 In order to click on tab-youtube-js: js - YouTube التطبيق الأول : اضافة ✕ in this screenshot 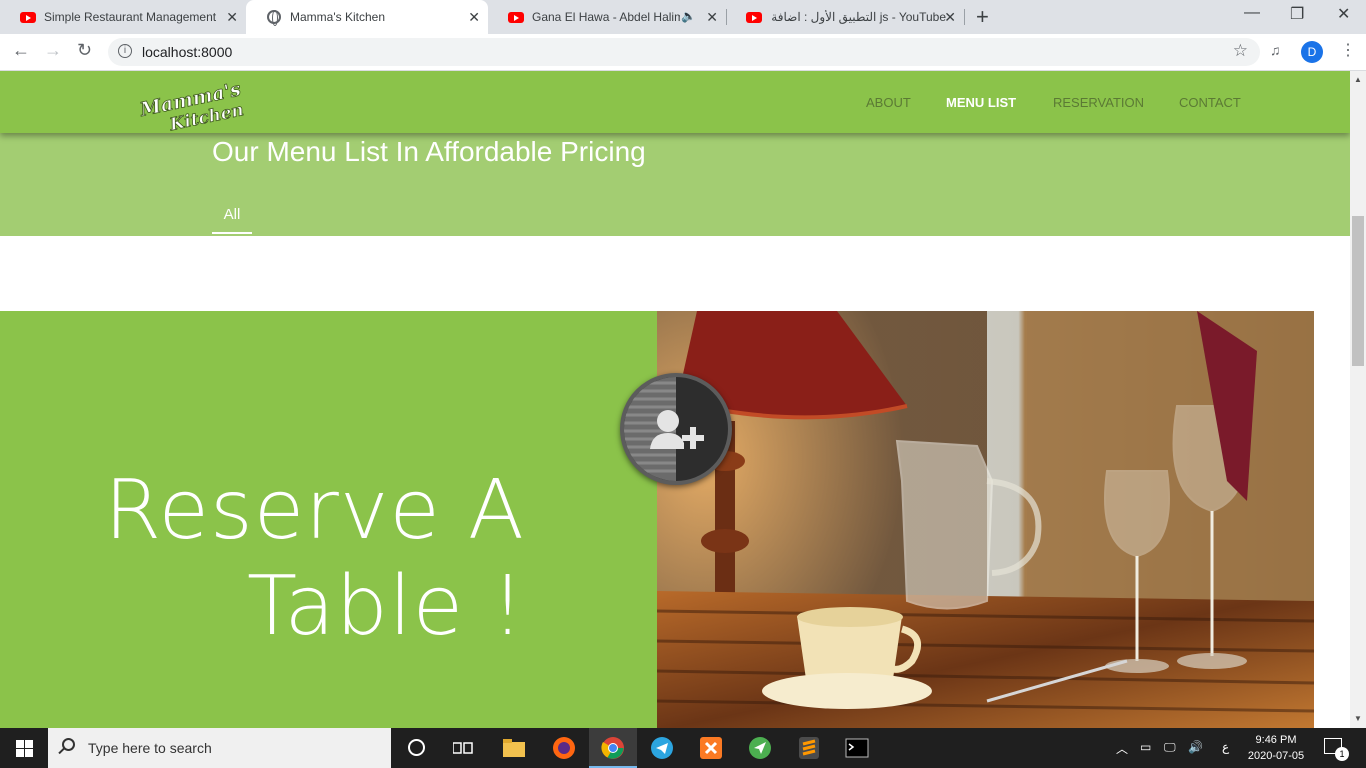, I will do `click(845, 17)`.